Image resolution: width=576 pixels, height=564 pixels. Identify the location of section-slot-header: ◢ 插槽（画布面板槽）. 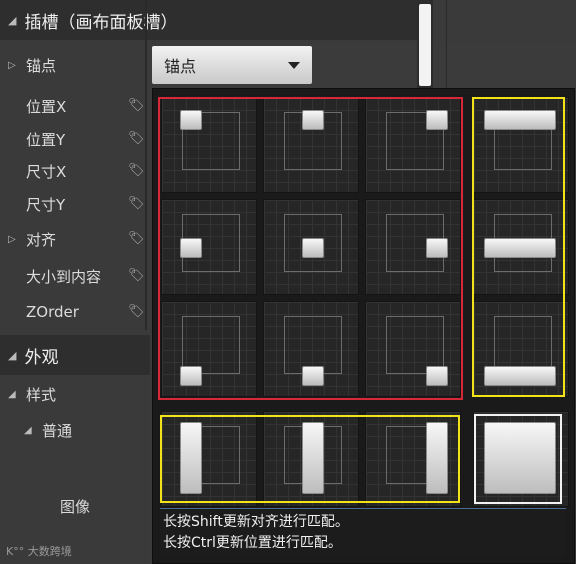
(215, 20).